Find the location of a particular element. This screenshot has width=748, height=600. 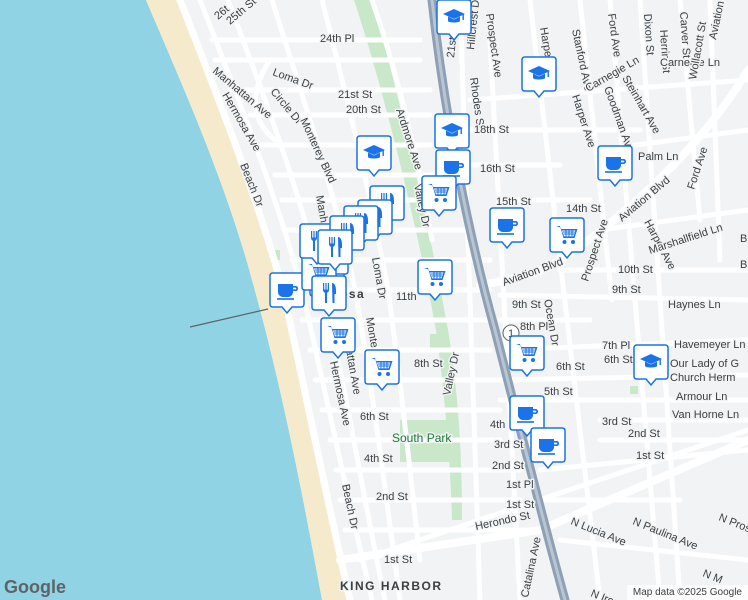

street-label-church-2: Church Herm is located at coordinates (702, 378).